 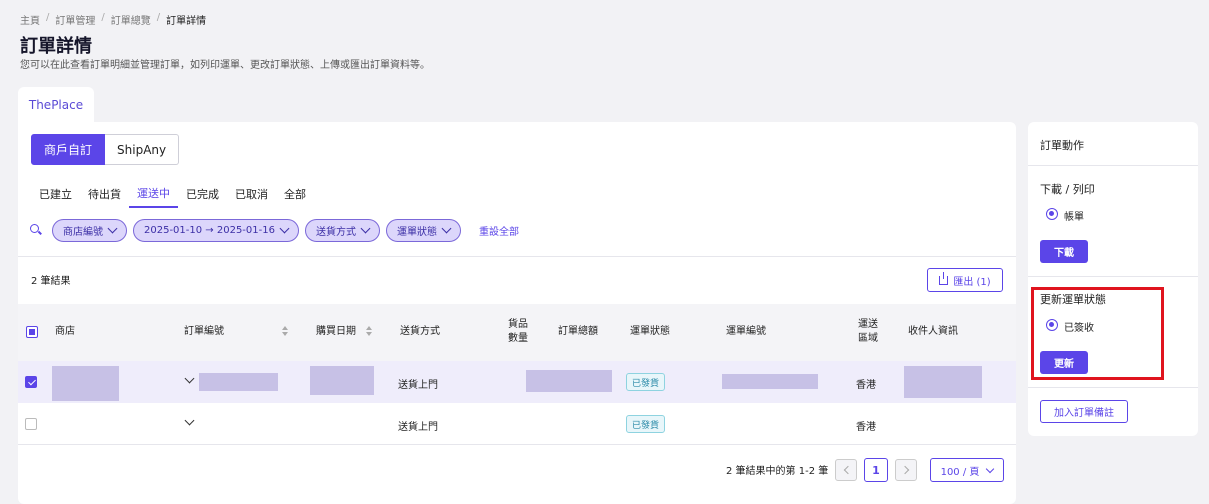 What do you see at coordinates (344, 332) in the screenshot?
I see `header-purchase-date: 購買日期` at bounding box center [344, 332].